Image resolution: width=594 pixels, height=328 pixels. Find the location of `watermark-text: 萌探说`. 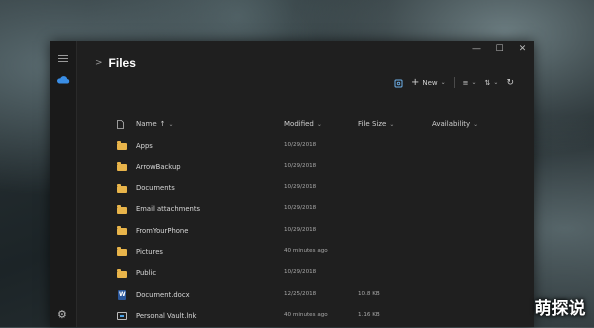

watermark-text: 萌探说 is located at coordinates (560, 309).